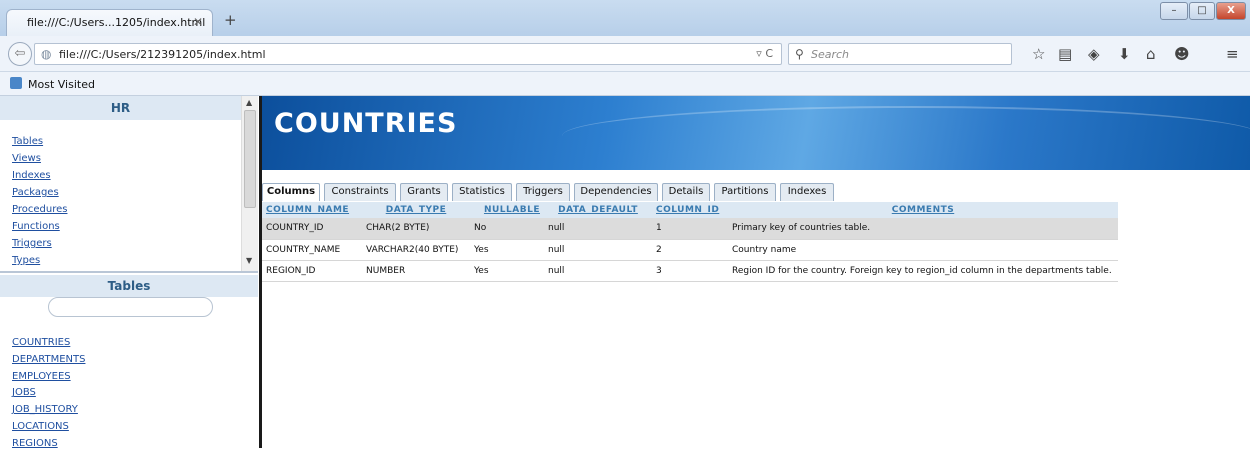  I want to click on menu-icon: ≡, so click(1232, 54).